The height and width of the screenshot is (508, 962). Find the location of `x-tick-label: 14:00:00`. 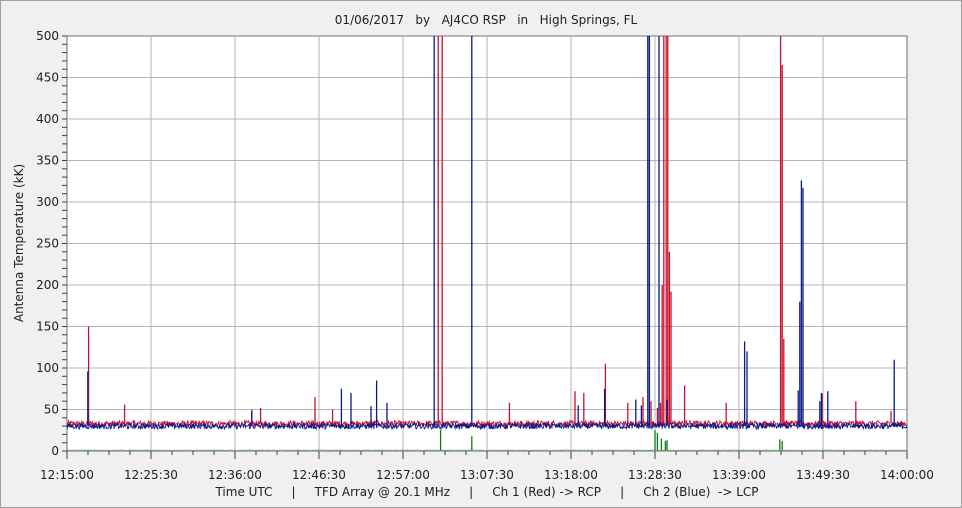

x-tick-label: 14:00:00 is located at coordinates (907, 475).